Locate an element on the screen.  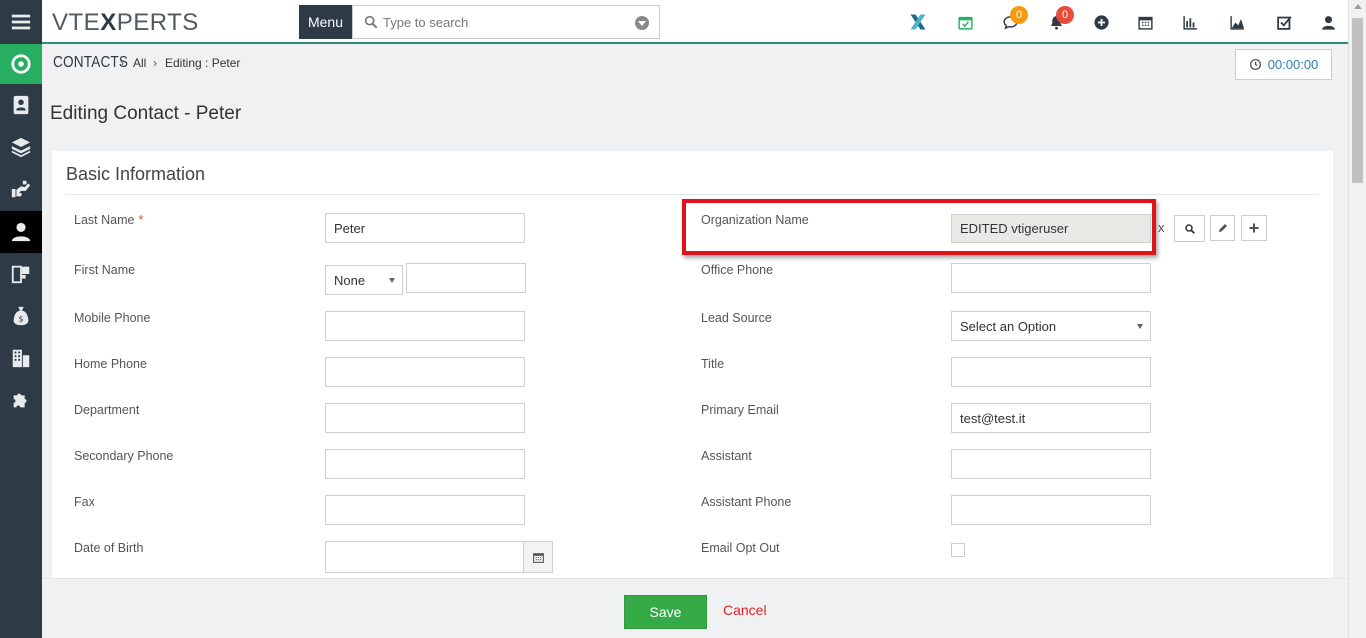
timer-button: 00:00:00 is located at coordinates (1283, 64).